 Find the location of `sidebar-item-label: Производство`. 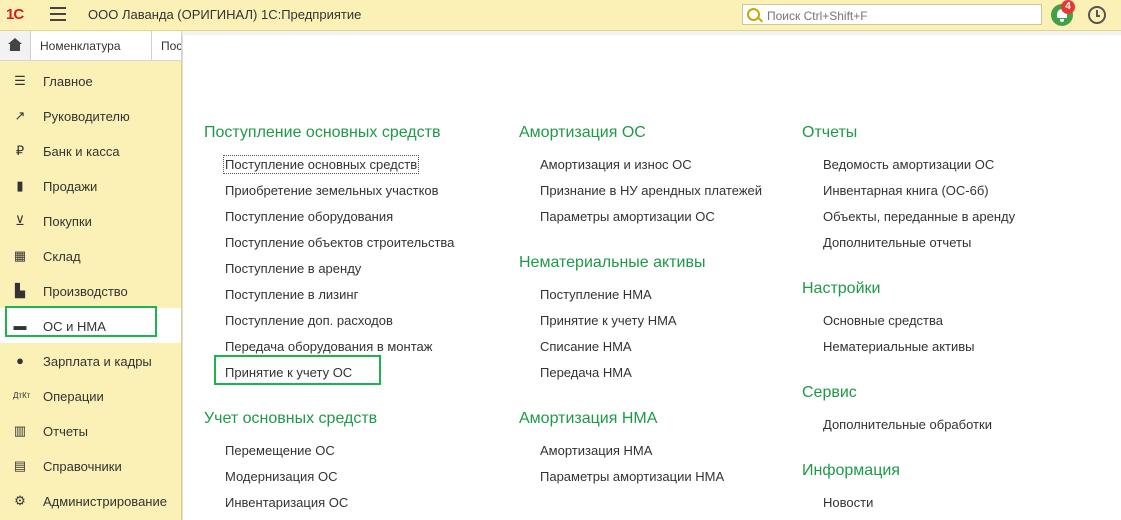

sidebar-item-label: Производство is located at coordinates (85, 291).